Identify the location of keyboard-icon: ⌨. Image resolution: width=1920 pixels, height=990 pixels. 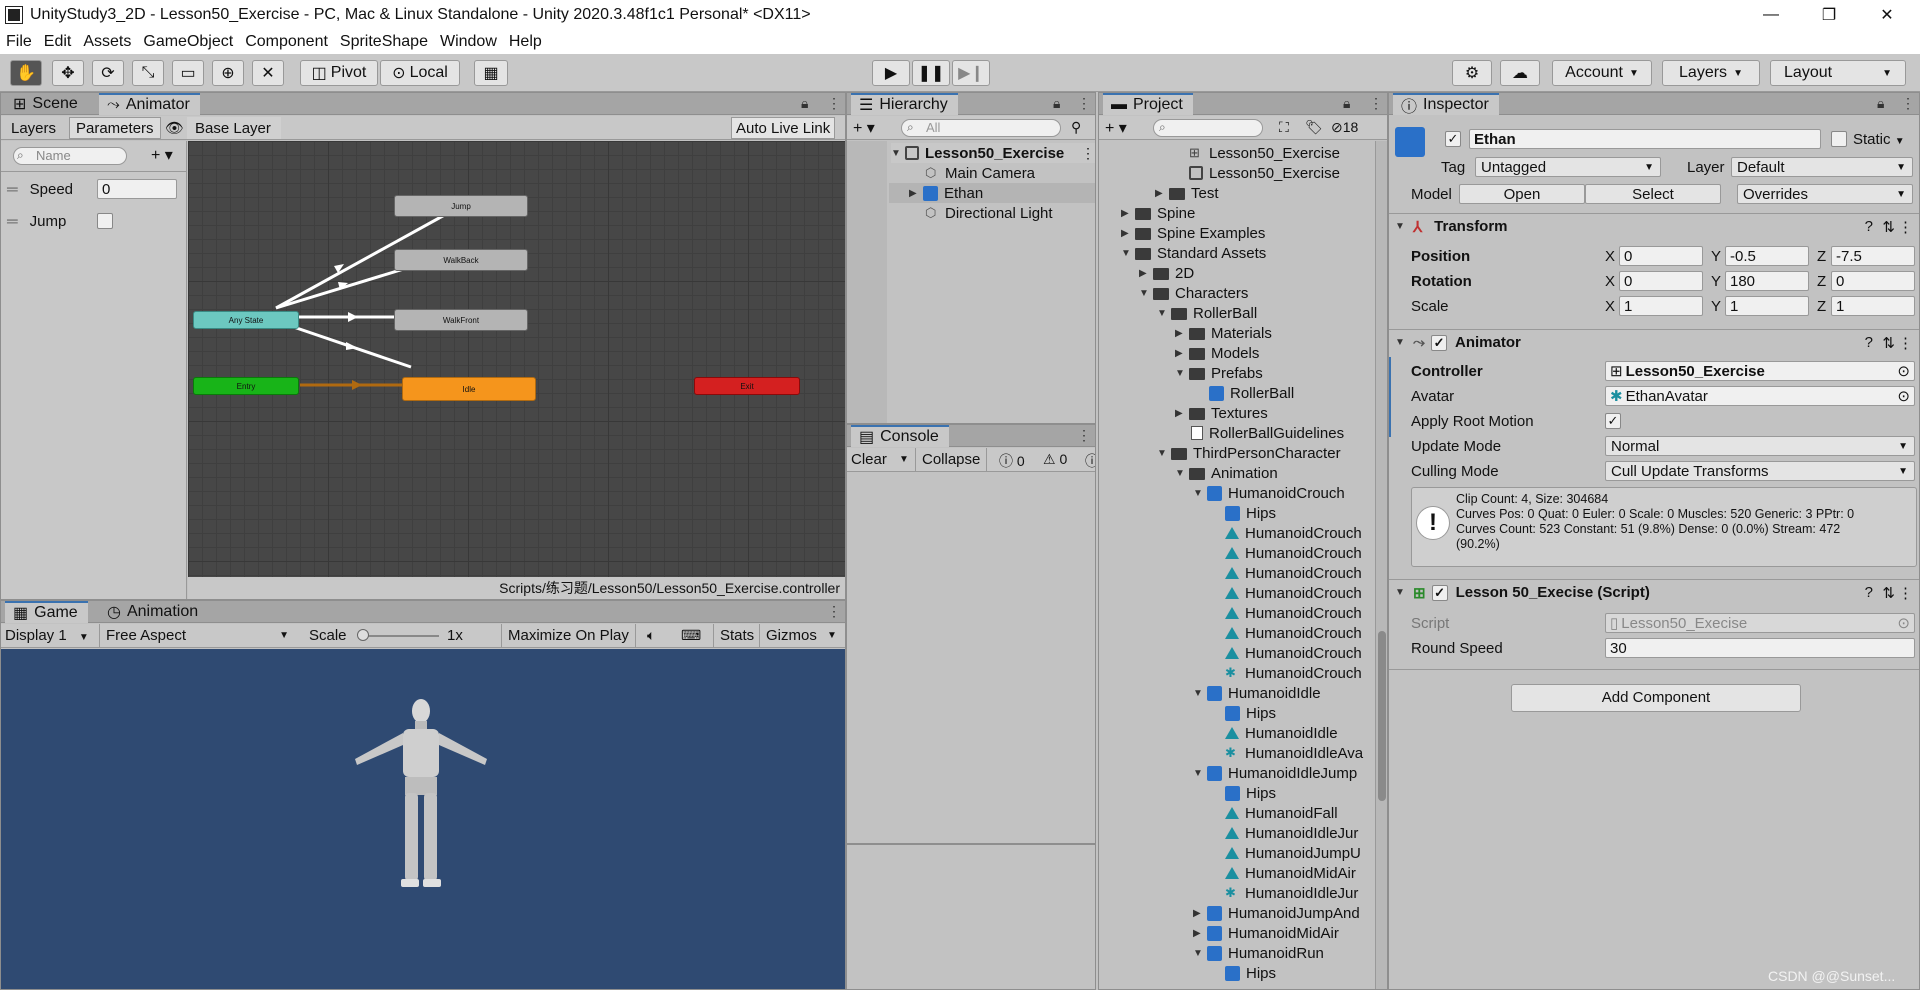
(691, 635).